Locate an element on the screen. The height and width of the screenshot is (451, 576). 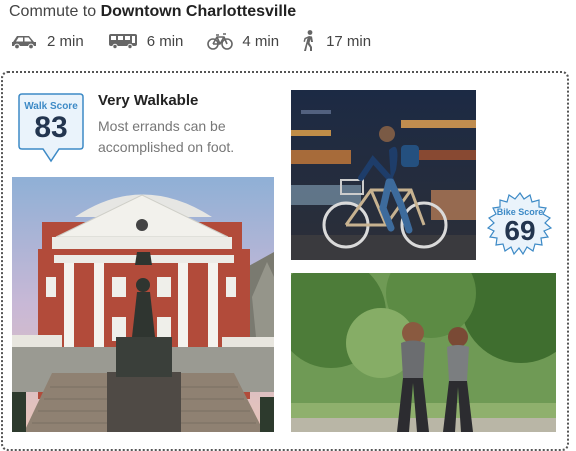
bike-score-badge: Bike Score 69 is located at coordinates (520, 226).